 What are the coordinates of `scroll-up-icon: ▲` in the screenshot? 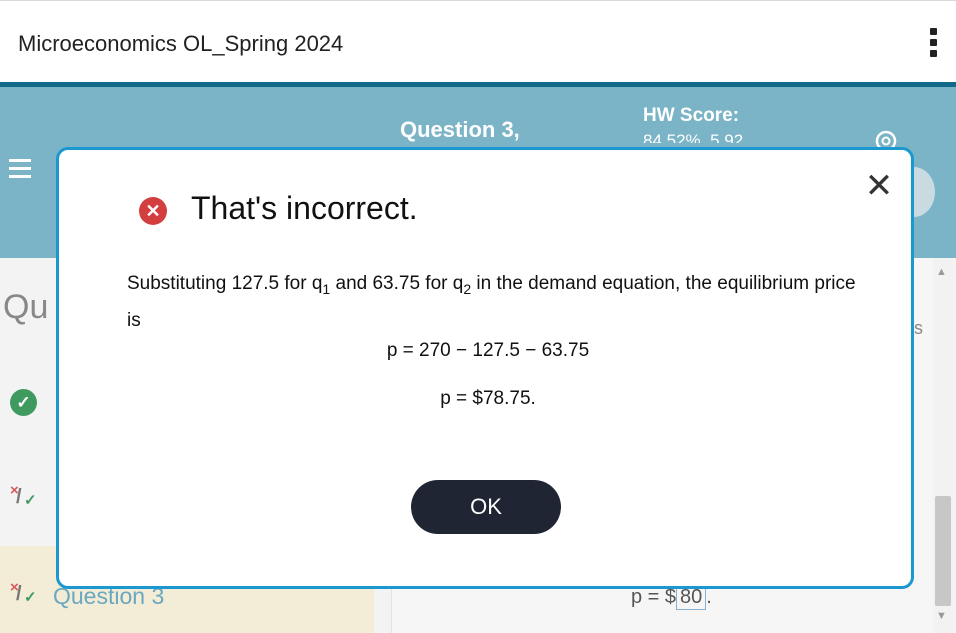 It's located at (941, 272).